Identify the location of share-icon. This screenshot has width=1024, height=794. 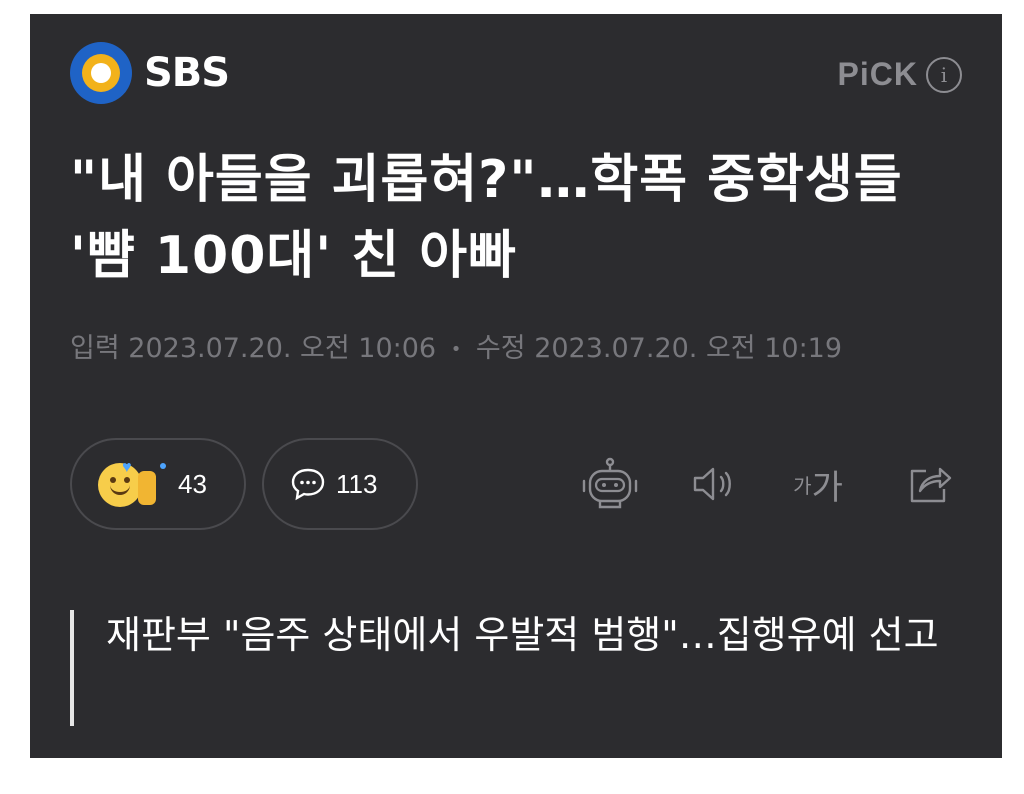
(930, 484).